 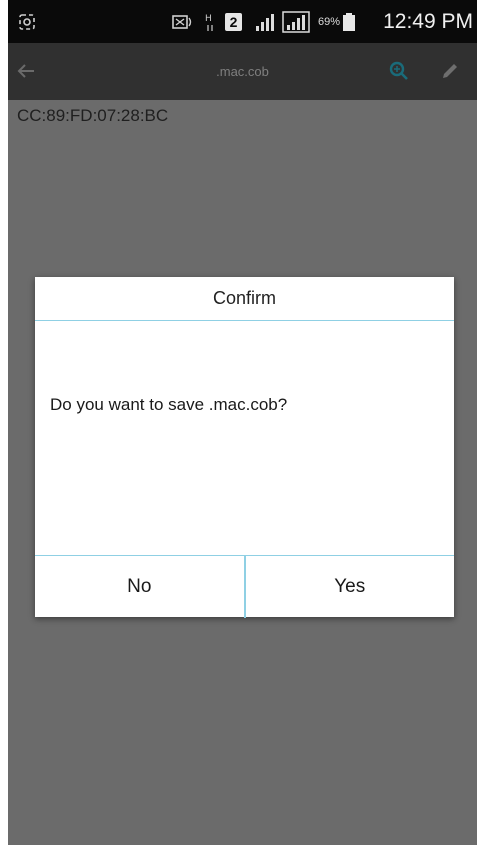 I want to click on status-time: 12:49 PM, so click(x=428, y=21).